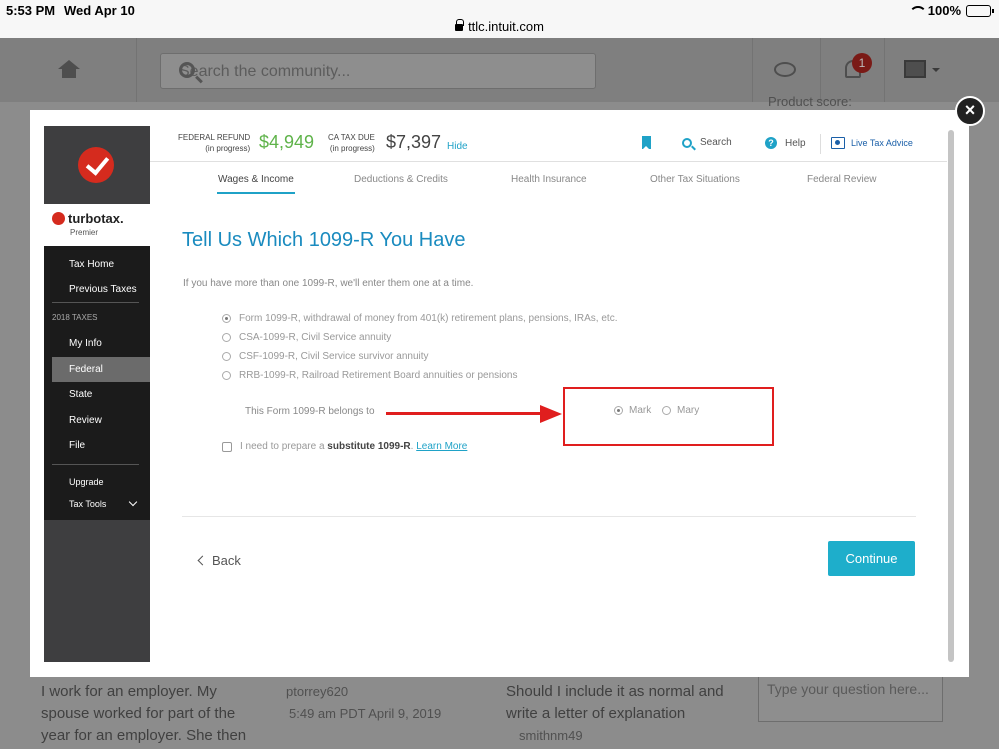  What do you see at coordinates (99, 10) in the screenshot?
I see `date: Wed Apr 10` at bounding box center [99, 10].